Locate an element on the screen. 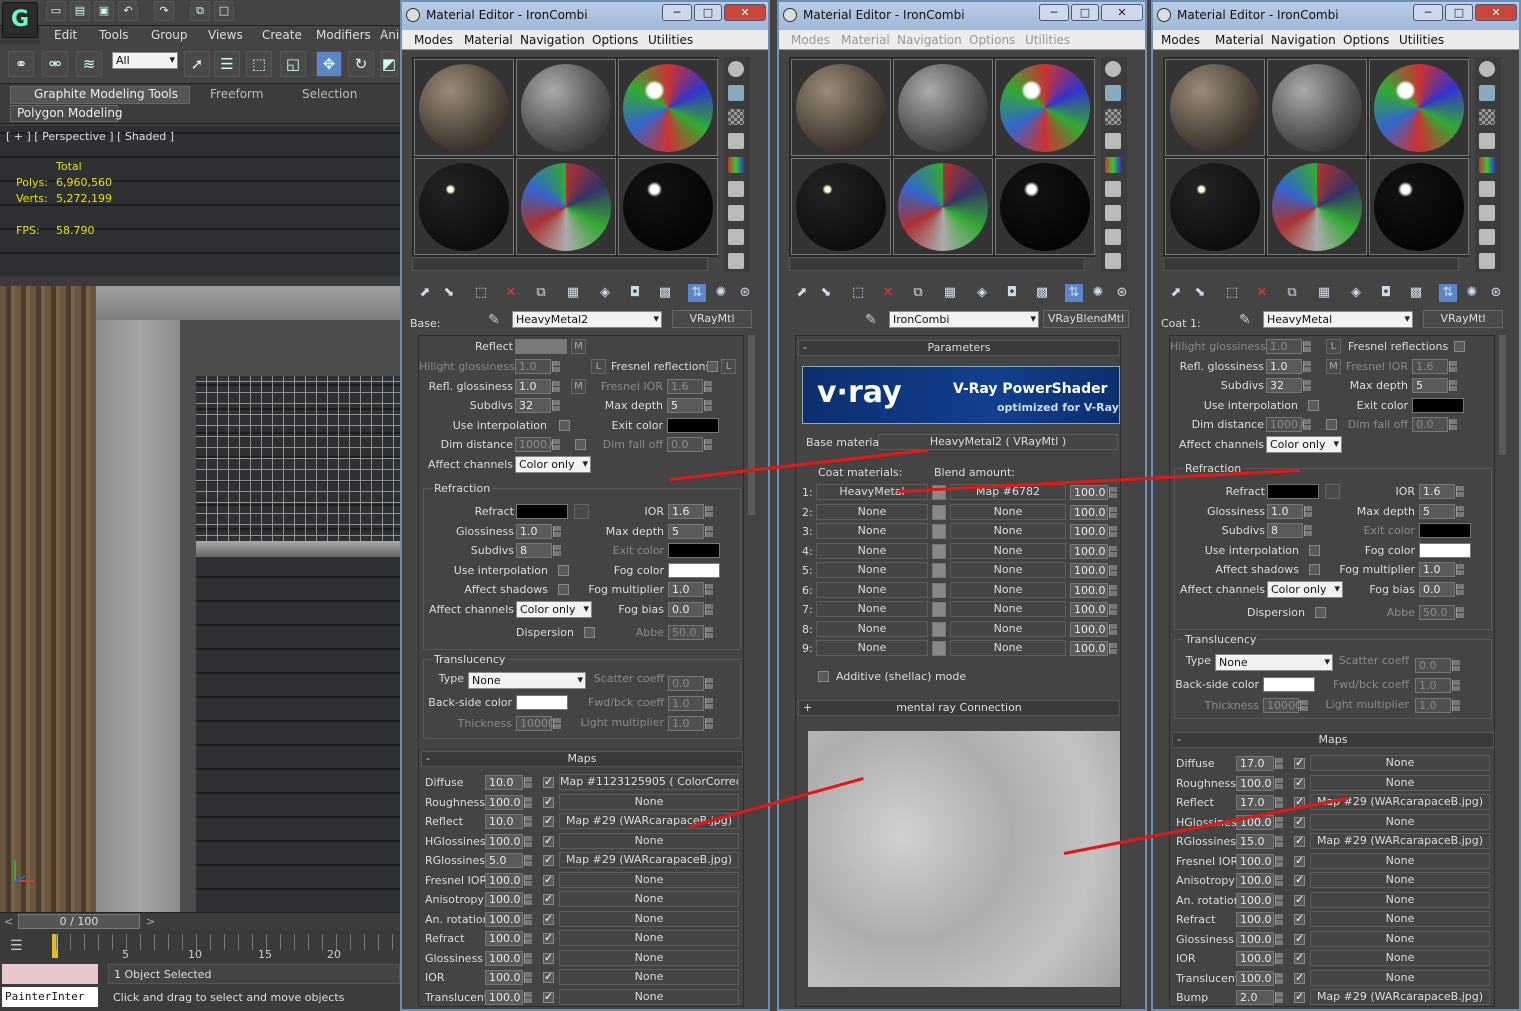  abbe-spinner: 50.0 is located at coordinates (1441, 612).